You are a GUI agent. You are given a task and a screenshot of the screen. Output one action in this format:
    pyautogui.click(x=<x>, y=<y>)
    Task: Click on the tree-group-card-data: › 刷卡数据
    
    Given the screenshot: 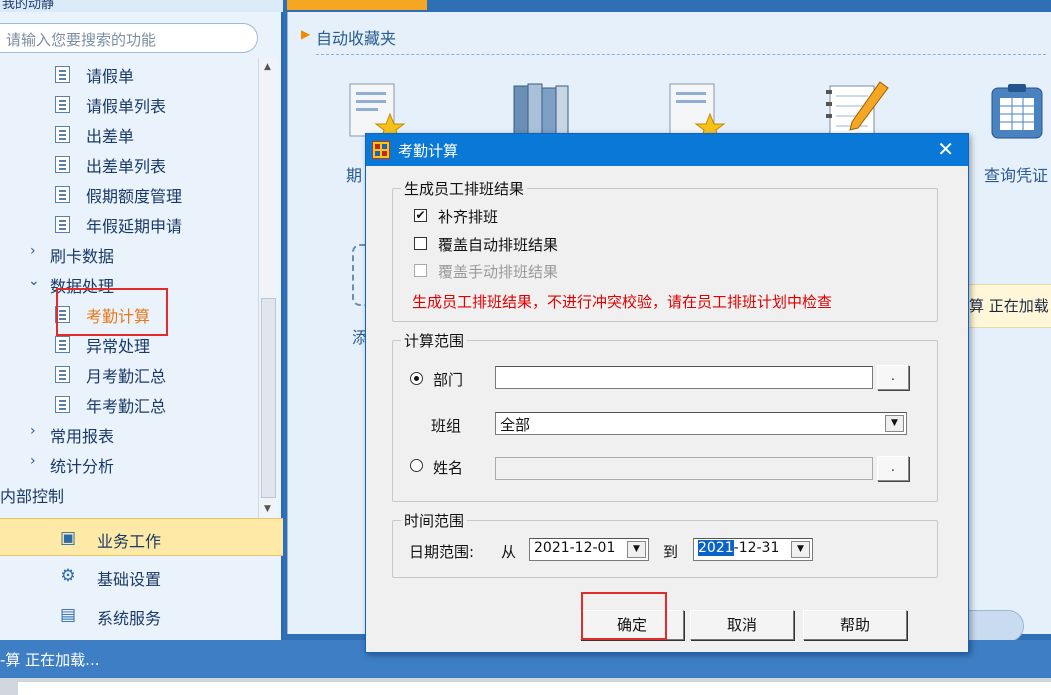 What is the action you would take?
    pyautogui.click(x=129, y=254)
    